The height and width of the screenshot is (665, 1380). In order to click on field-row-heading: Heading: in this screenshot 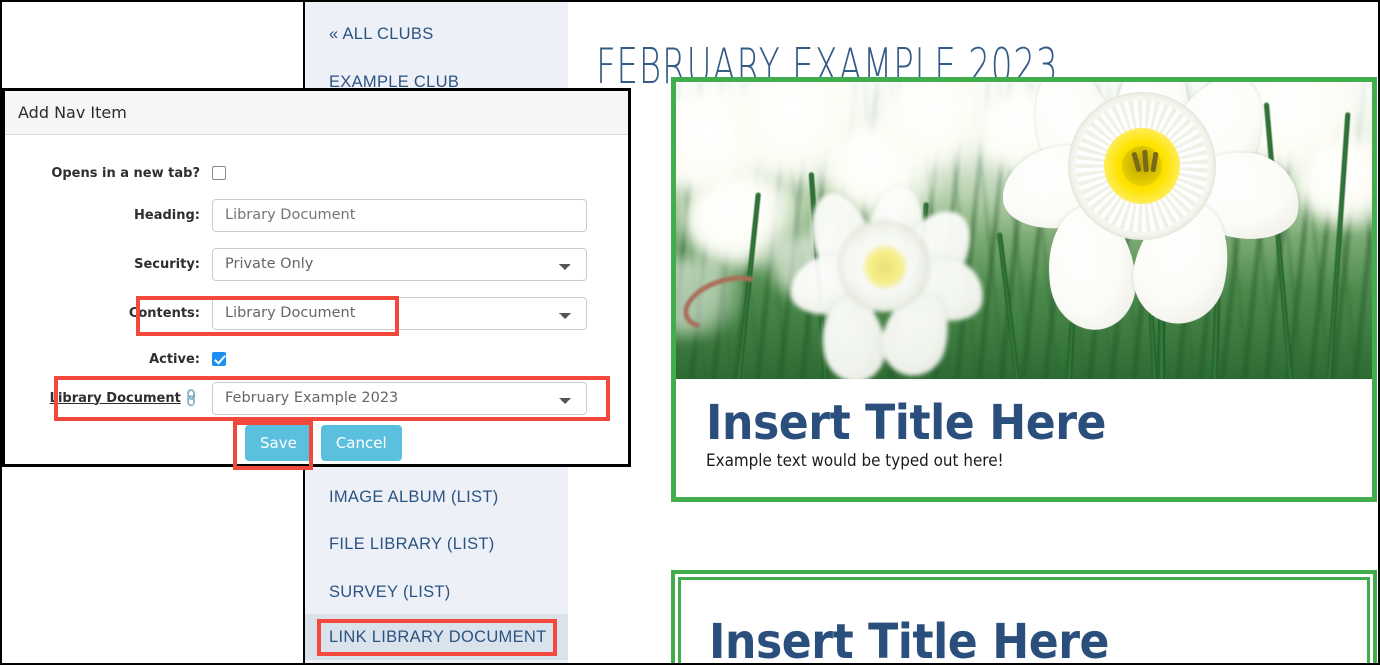, I will do `click(316, 215)`.